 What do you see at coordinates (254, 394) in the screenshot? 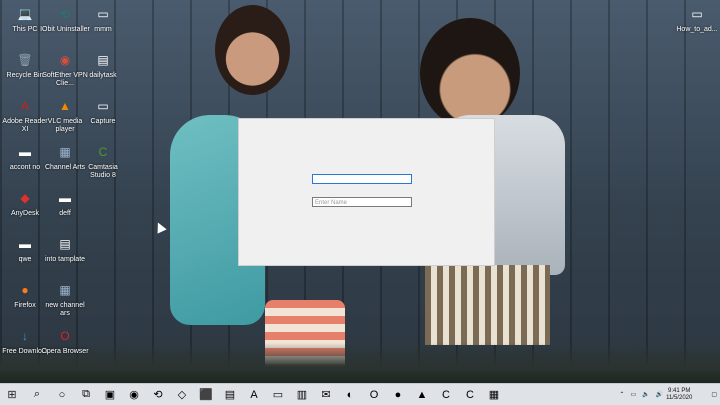
I see `taskbar-app-6-icon: A` at bounding box center [254, 394].